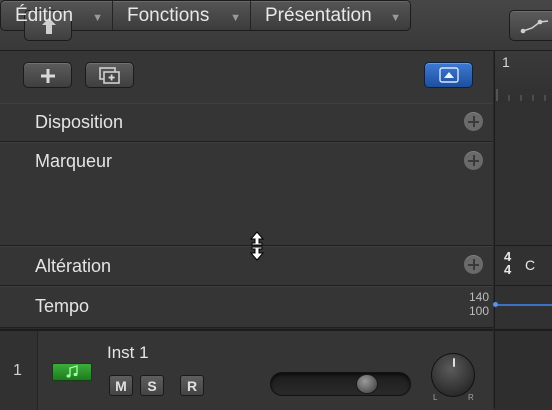 Image resolution: width=552 pixels, height=410 pixels. I want to click on track-number: 1, so click(17, 370).